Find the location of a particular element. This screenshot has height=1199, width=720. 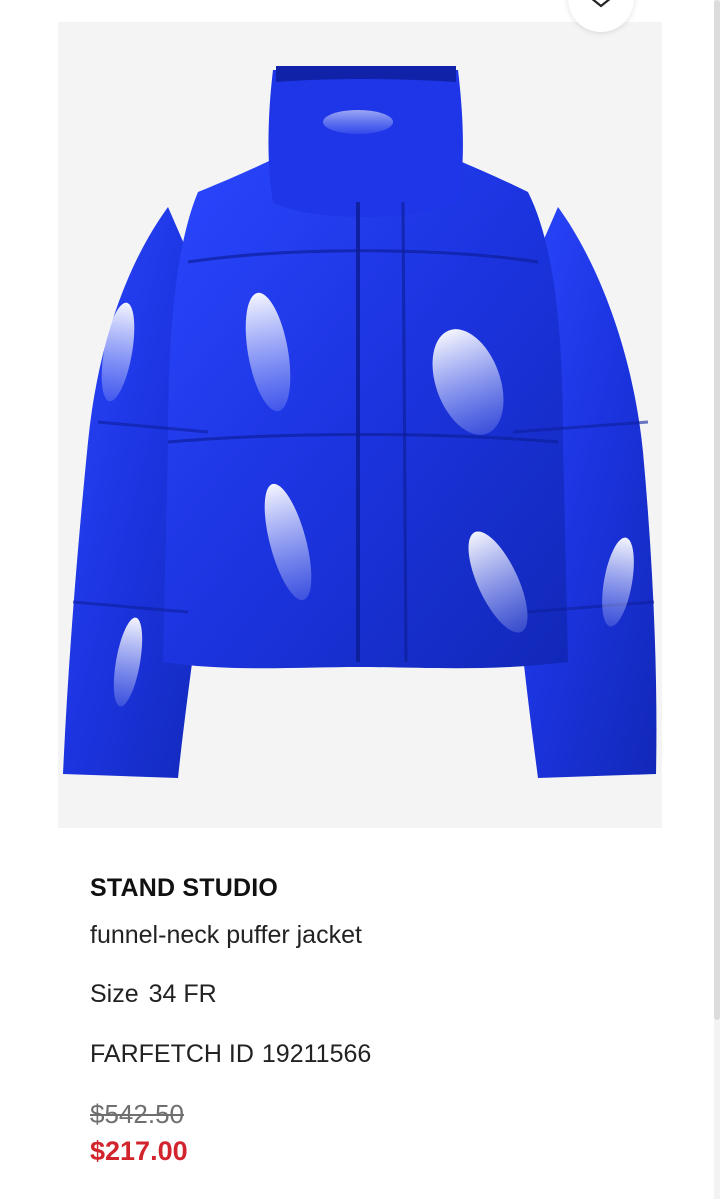

original-price: $542.50 is located at coordinates (137, 1114).